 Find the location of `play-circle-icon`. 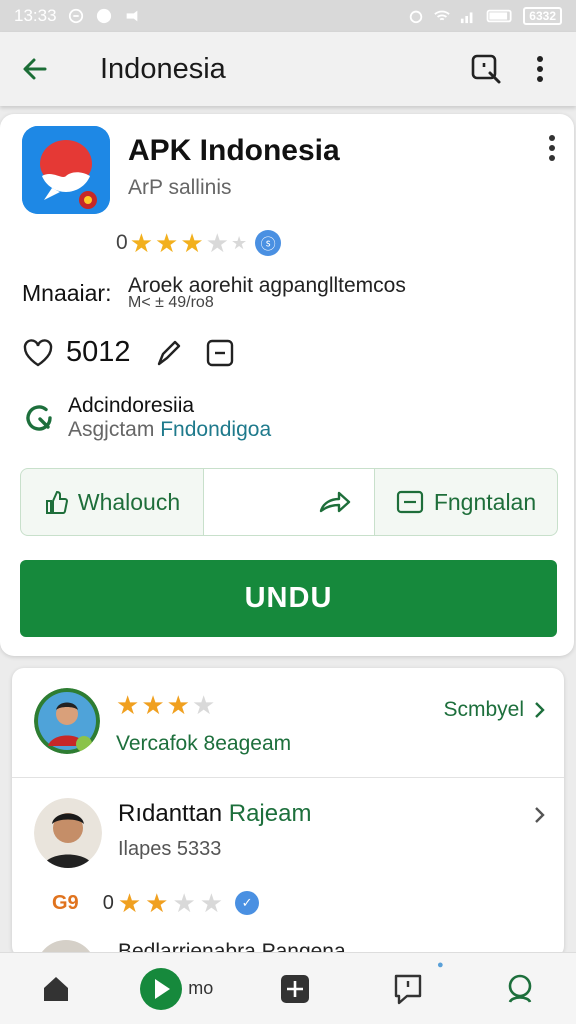

play-circle-icon is located at coordinates (161, 988).